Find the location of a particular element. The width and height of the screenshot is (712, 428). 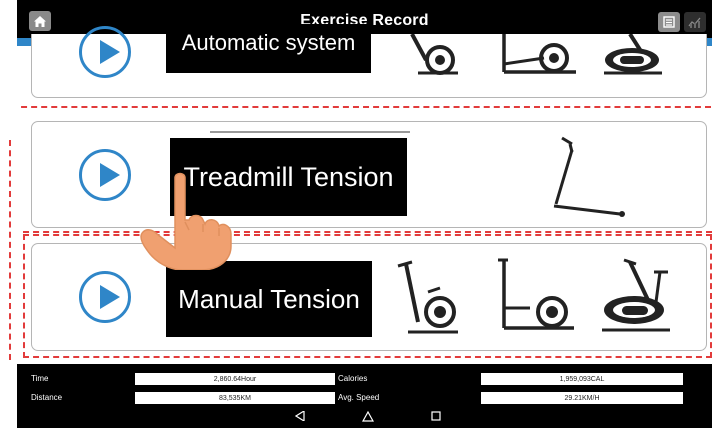

pointing-hand-icon is located at coordinates (186, 221).